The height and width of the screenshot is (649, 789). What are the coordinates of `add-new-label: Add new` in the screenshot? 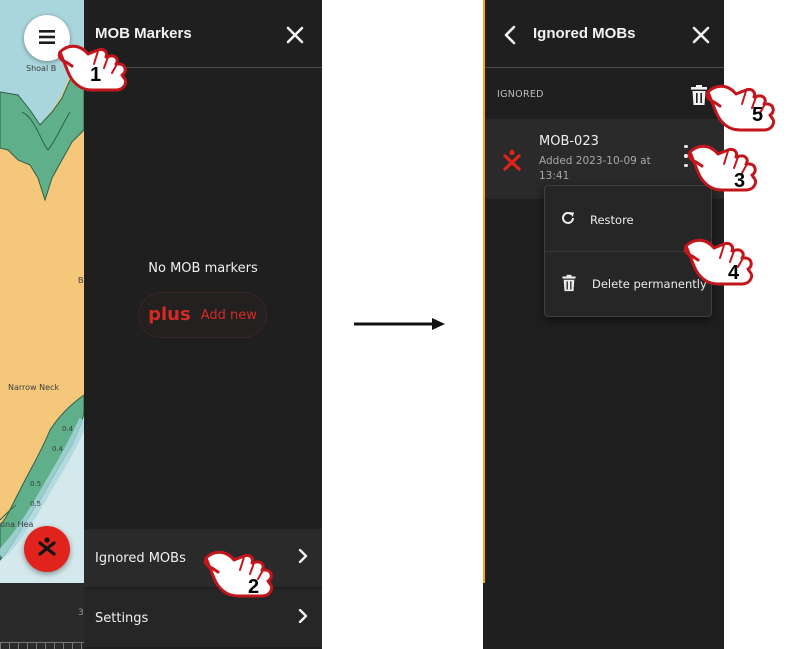 It's located at (228, 315).